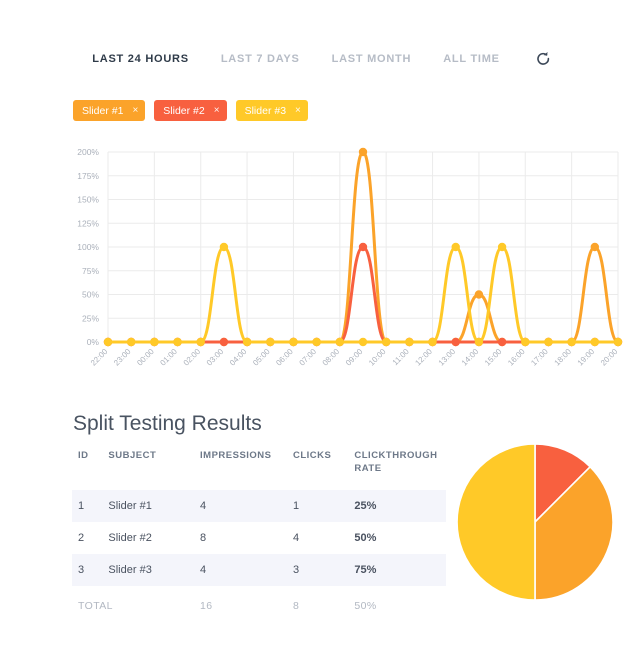  I want to click on legend-chip-label: Slider #2, so click(184, 110).